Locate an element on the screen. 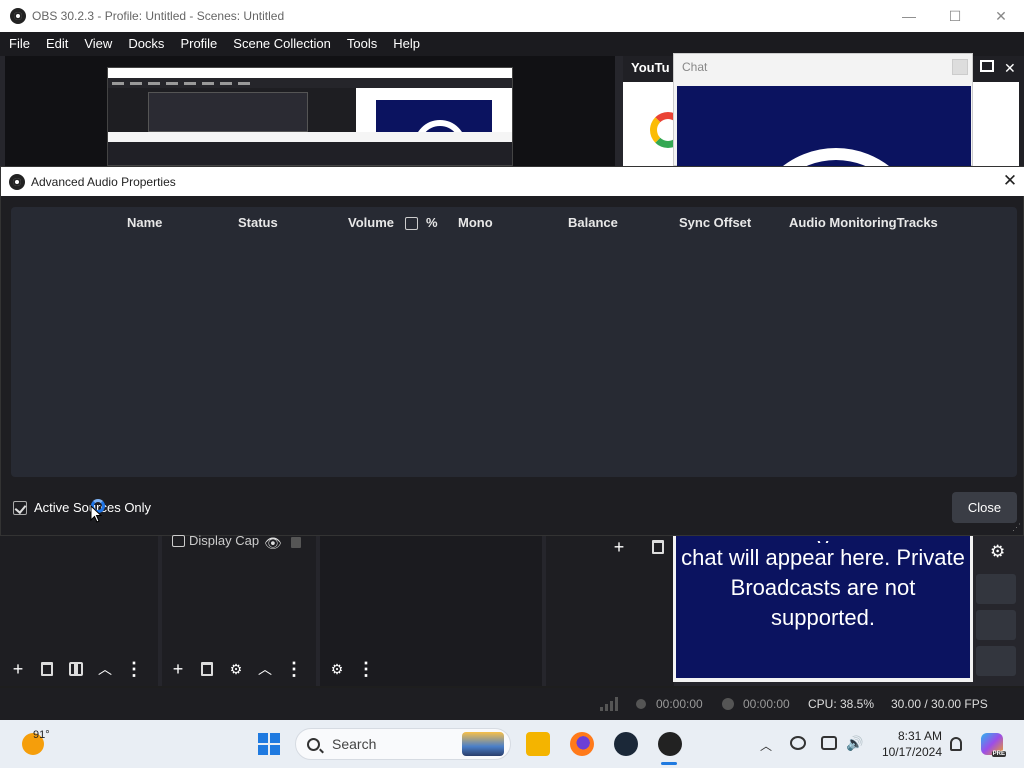  transition-buttons: + is located at coordinates (640, 547).